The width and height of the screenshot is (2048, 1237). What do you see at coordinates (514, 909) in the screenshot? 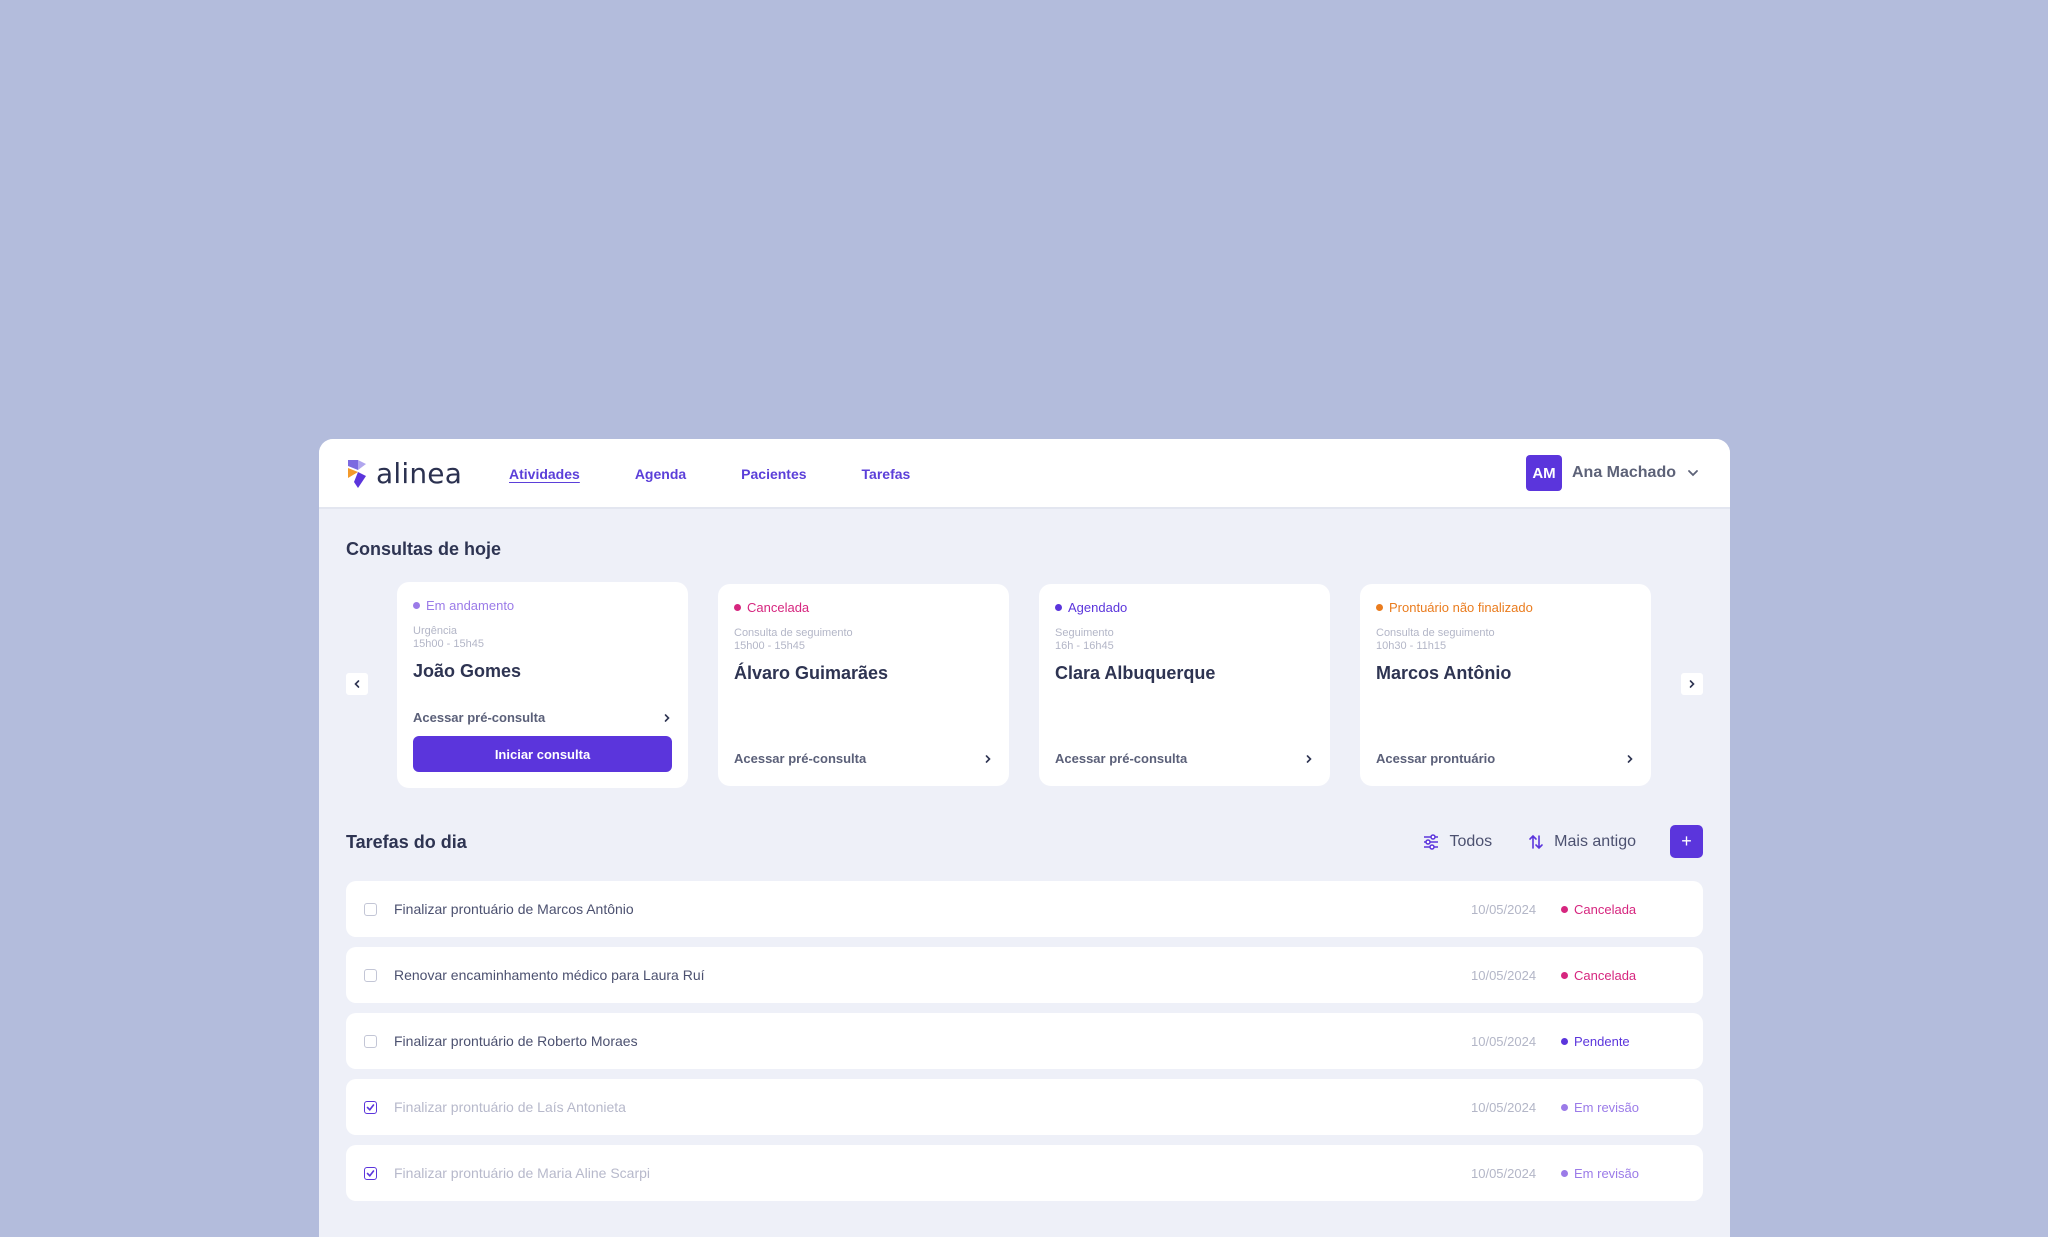
I see `task-text: Finalizar prontuário de Marcos Antônio` at bounding box center [514, 909].